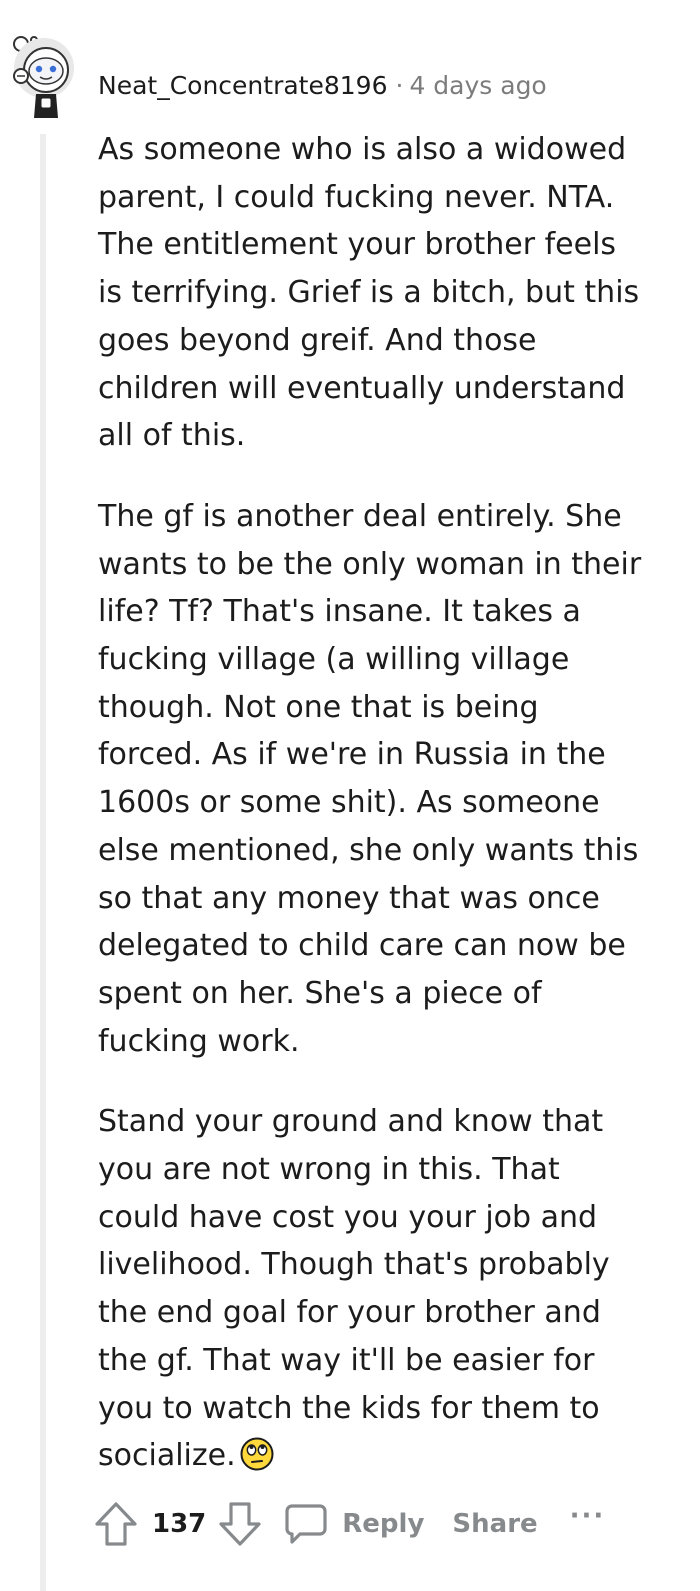  What do you see at coordinates (349, 898) in the screenshot?
I see `text-line: so that any money that was once` at bounding box center [349, 898].